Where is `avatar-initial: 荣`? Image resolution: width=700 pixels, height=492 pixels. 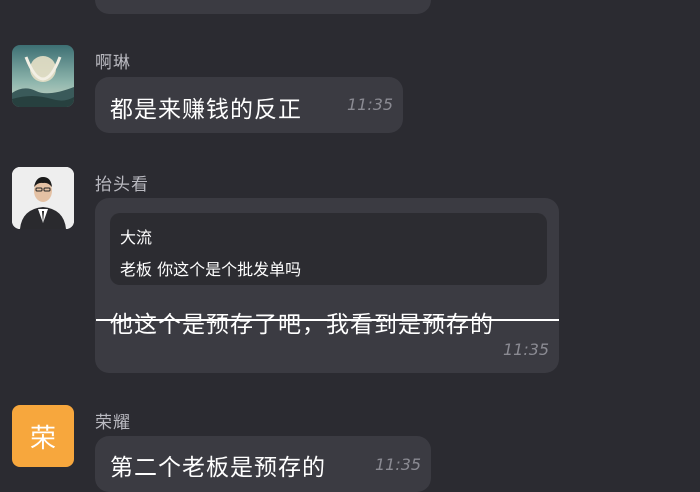 avatar-initial: 荣 is located at coordinates (42, 438).